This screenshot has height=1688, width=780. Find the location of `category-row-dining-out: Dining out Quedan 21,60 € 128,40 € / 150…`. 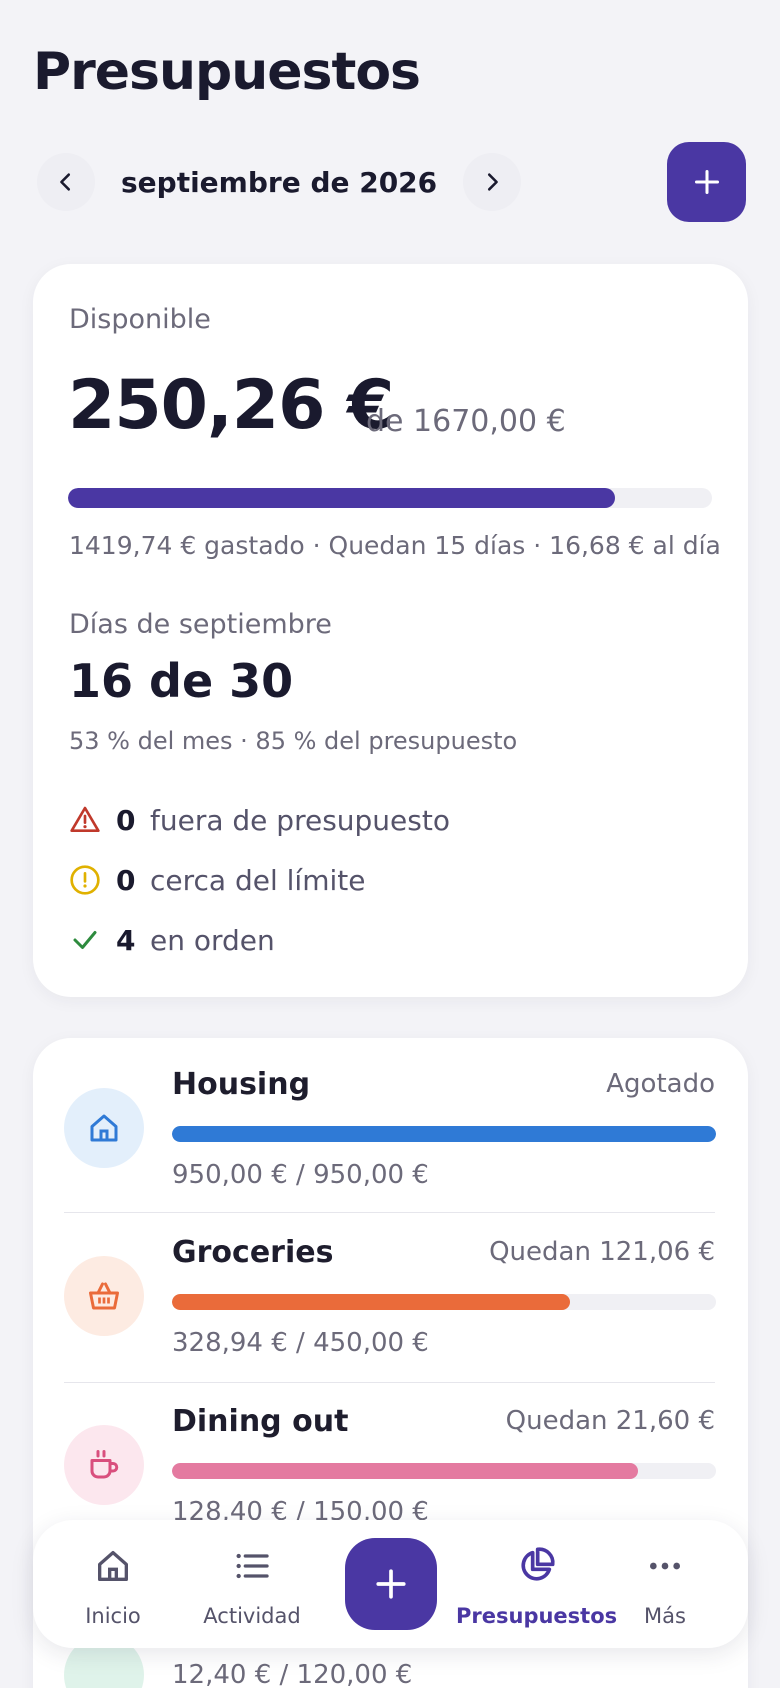

category-row-dining-out: Dining out Quedan 21,60 € 128,40 € / 150… is located at coordinates (390, 1459).